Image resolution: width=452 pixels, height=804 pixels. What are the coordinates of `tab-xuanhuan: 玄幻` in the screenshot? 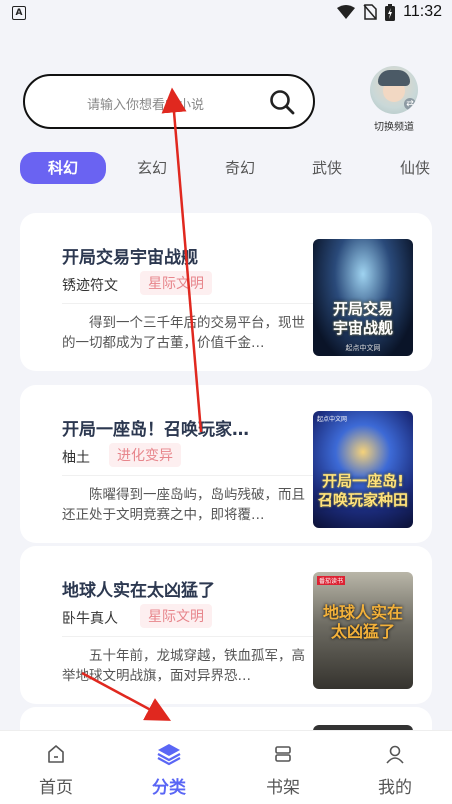 It's located at (152, 168).